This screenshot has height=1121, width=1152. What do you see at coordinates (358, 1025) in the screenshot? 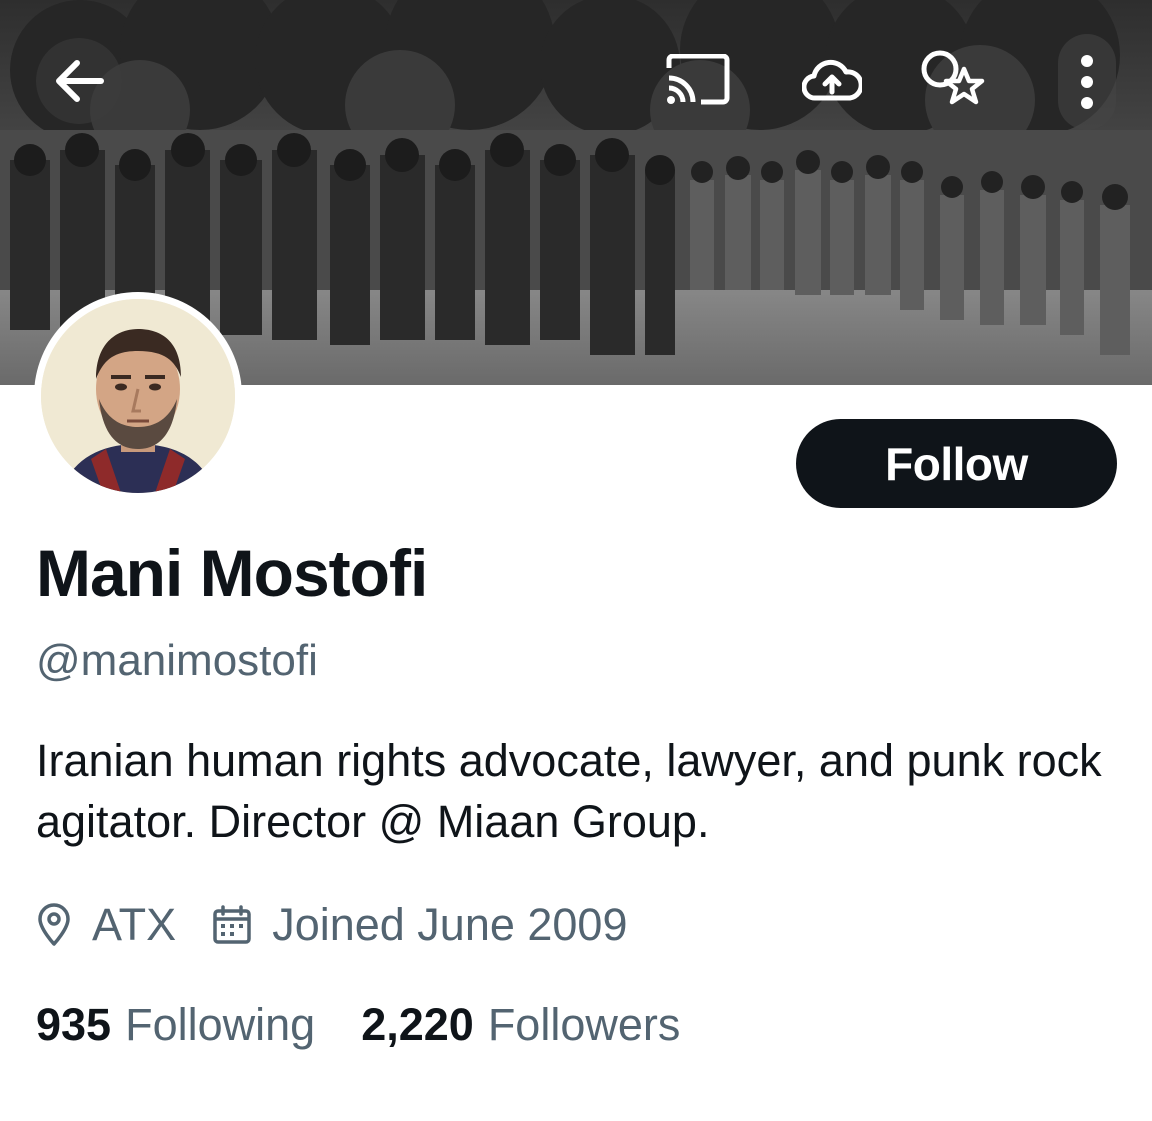
I see `profile-stats: 935 Following 2,220 Followers` at bounding box center [358, 1025].